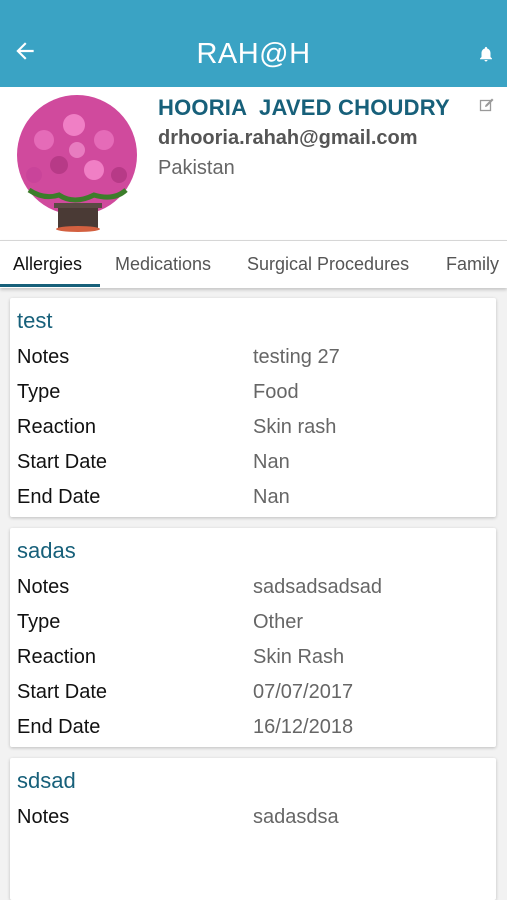 Image resolution: width=507 pixels, height=900 pixels. What do you see at coordinates (328, 264) in the screenshot?
I see `tab-surgical-procedures: Surgical Procedures` at bounding box center [328, 264].